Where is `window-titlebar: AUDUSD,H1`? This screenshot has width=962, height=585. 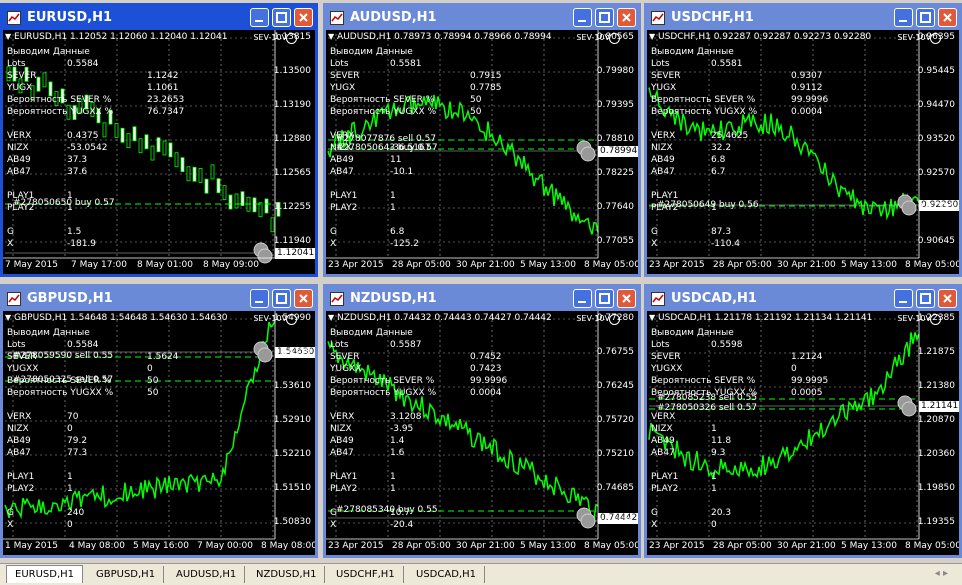
window-titlebar: AUDUSD,H1 is located at coordinates (482, 18).